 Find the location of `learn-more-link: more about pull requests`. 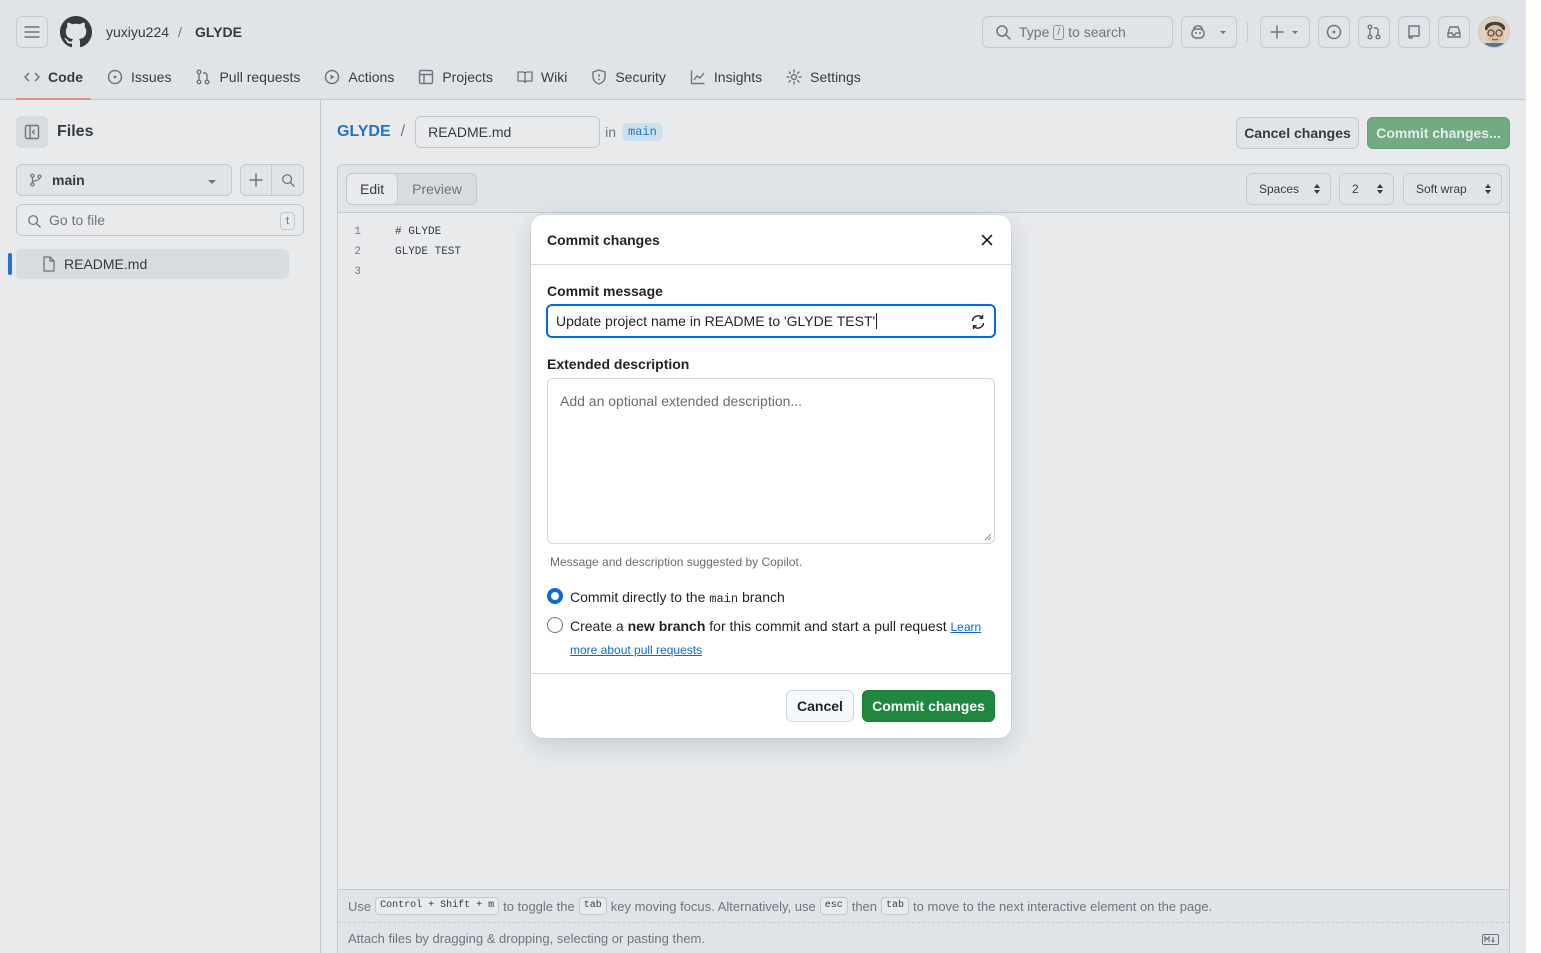

learn-more-link: more about pull requests is located at coordinates (636, 650).